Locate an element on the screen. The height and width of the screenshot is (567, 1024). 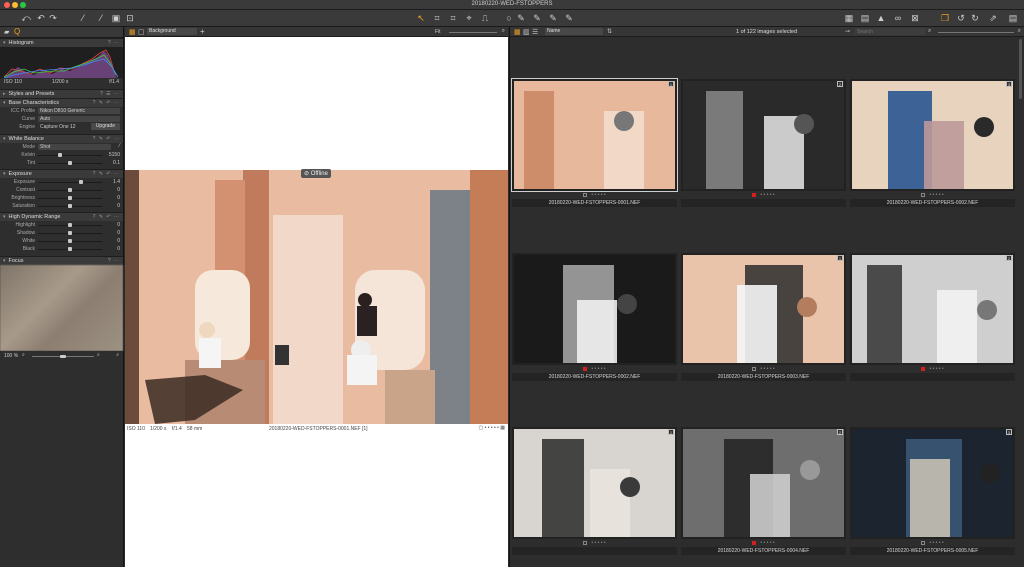
viewer-rating: ▢ • • • • • ▦ is located at coordinates (491, 428).